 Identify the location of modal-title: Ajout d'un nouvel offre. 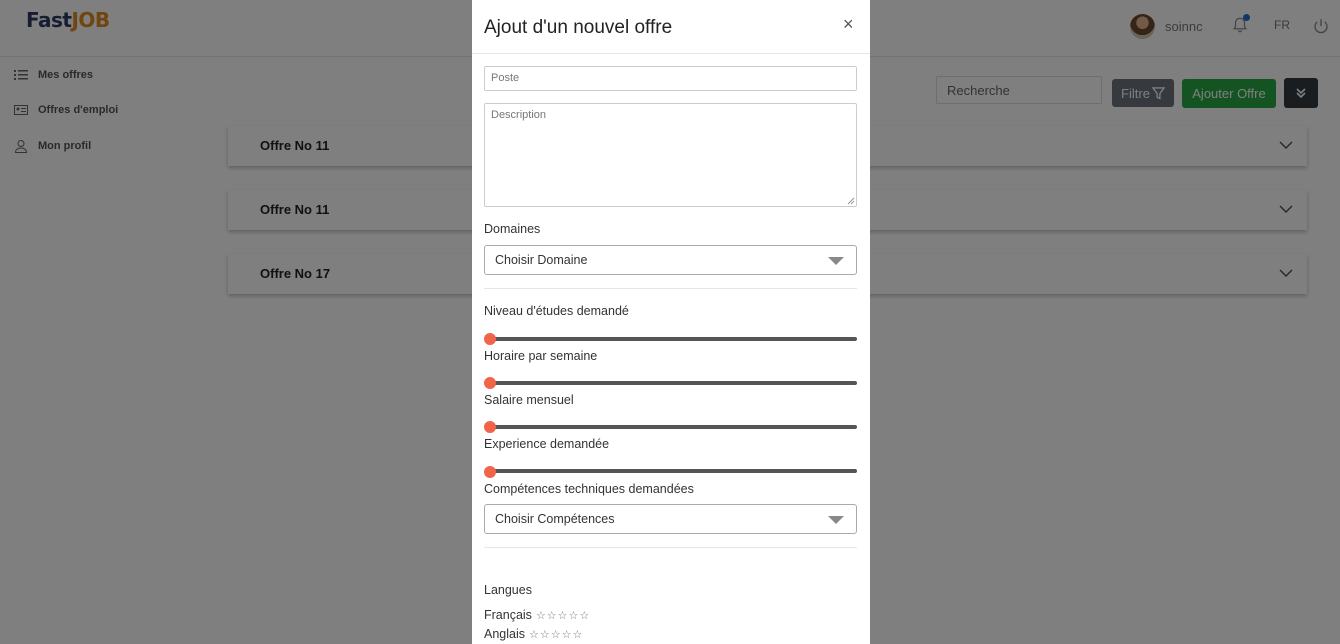
(578, 27).